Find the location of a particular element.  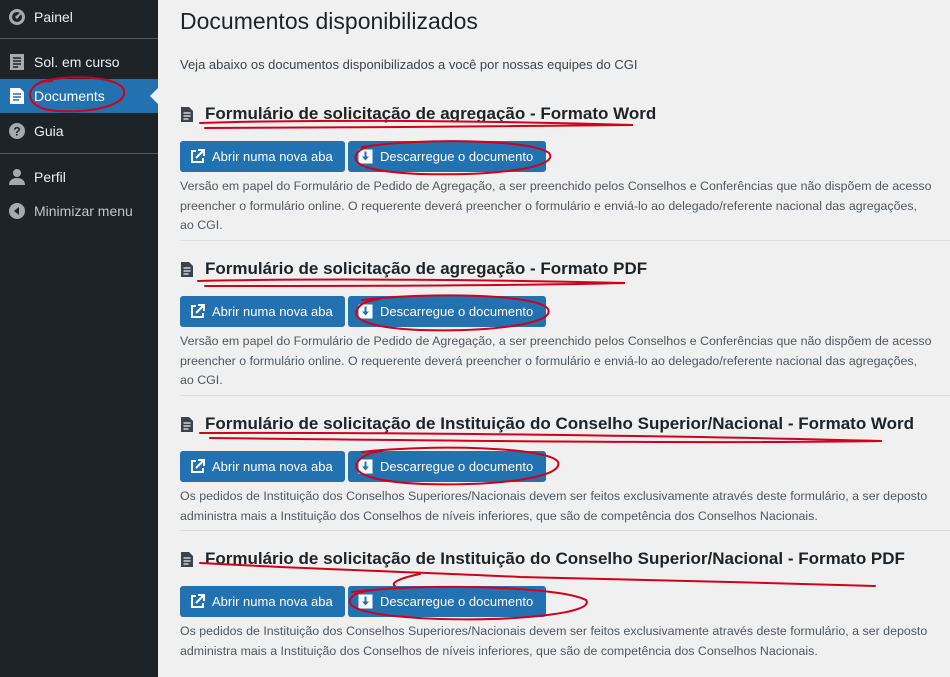

sidebar-item-label: Minimizar menu is located at coordinates (83, 211).